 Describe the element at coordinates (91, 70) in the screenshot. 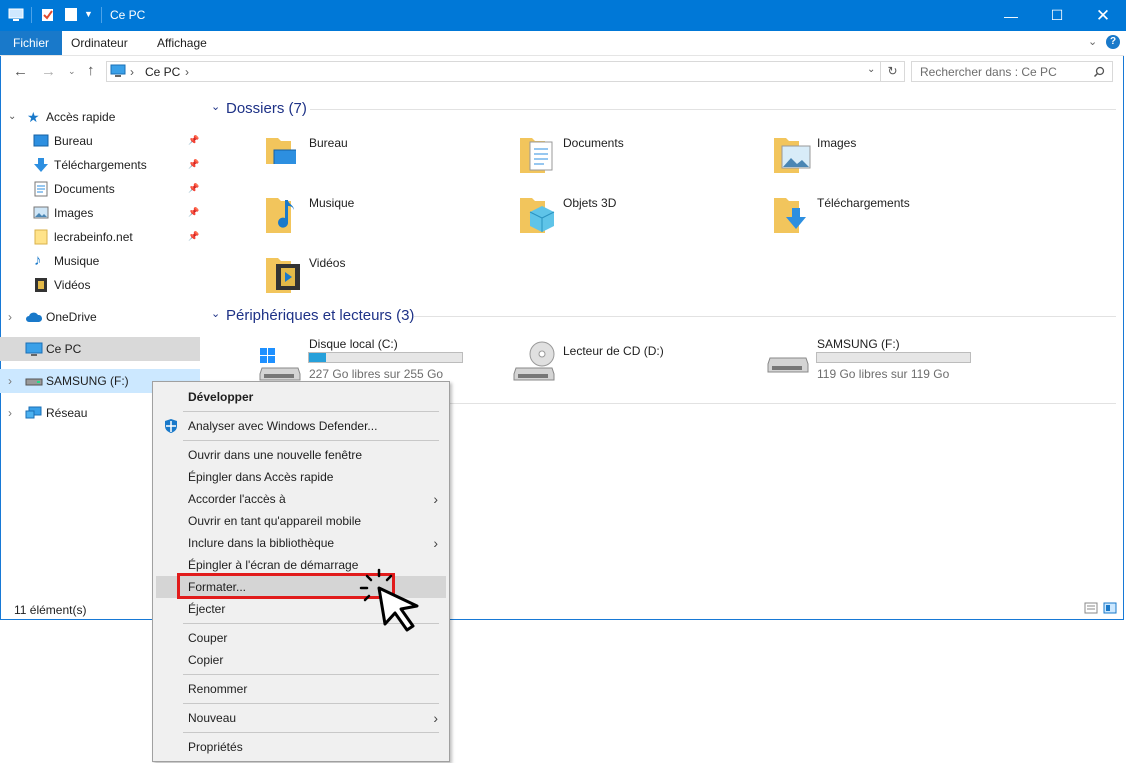

I see `up-button: ↑` at that location.